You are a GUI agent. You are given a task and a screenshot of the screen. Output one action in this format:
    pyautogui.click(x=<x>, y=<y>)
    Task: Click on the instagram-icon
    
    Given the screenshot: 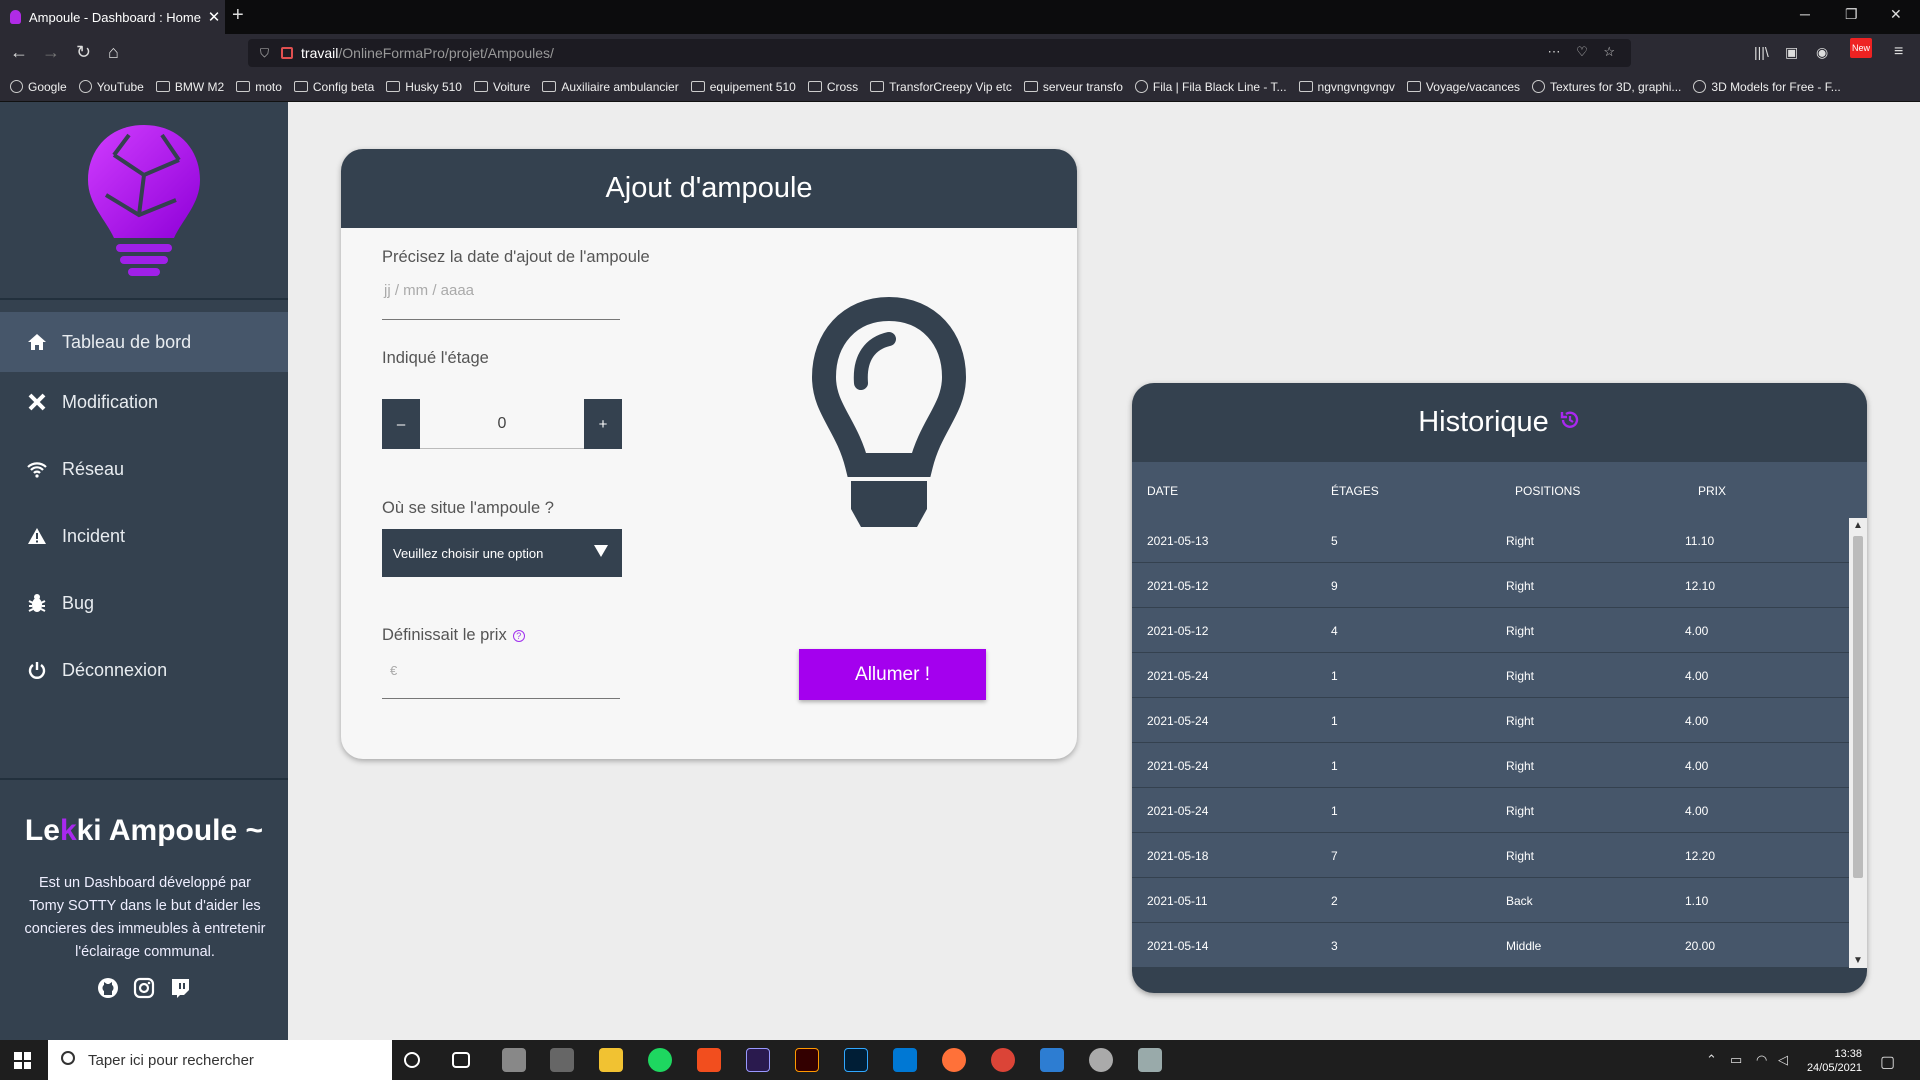 What is the action you would take?
    pyautogui.click(x=144, y=988)
    